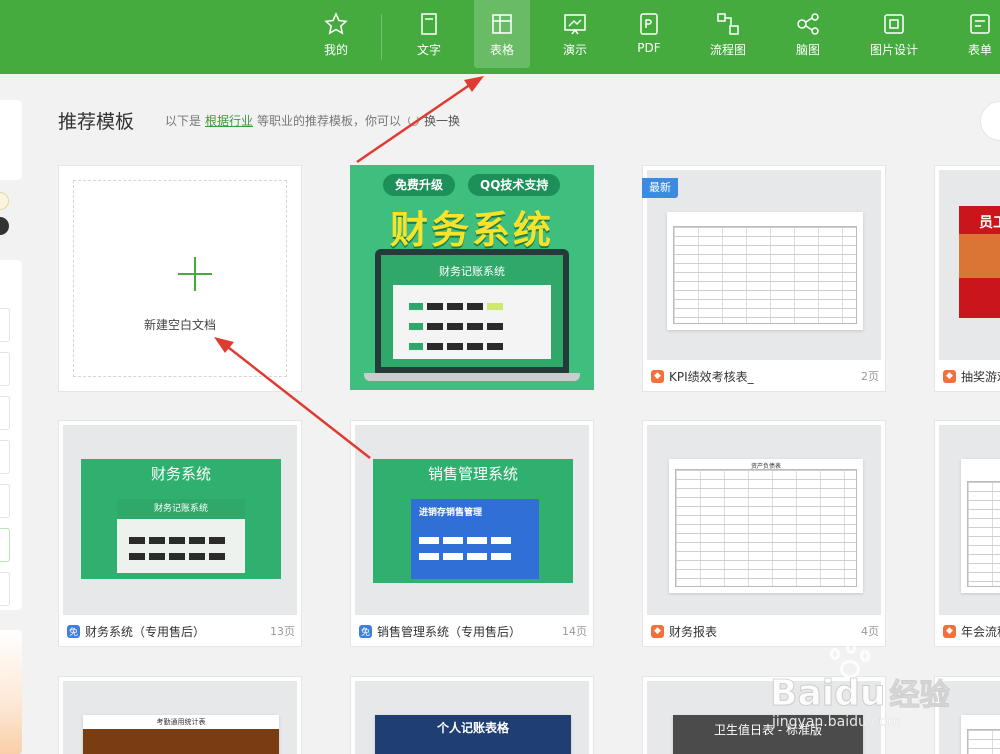  I want to click on nav-item-flowchart: 流程图, so click(728, 34).